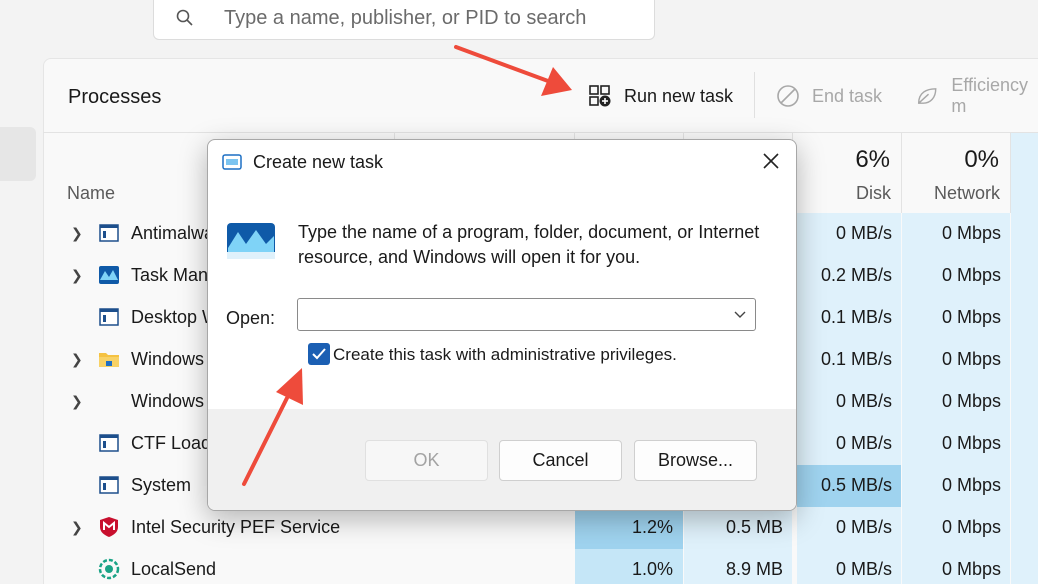 The width and height of the screenshot is (1038, 584). Describe the element at coordinates (856, 275) in the screenshot. I see `process-disk: 0.2 MB/s` at that location.